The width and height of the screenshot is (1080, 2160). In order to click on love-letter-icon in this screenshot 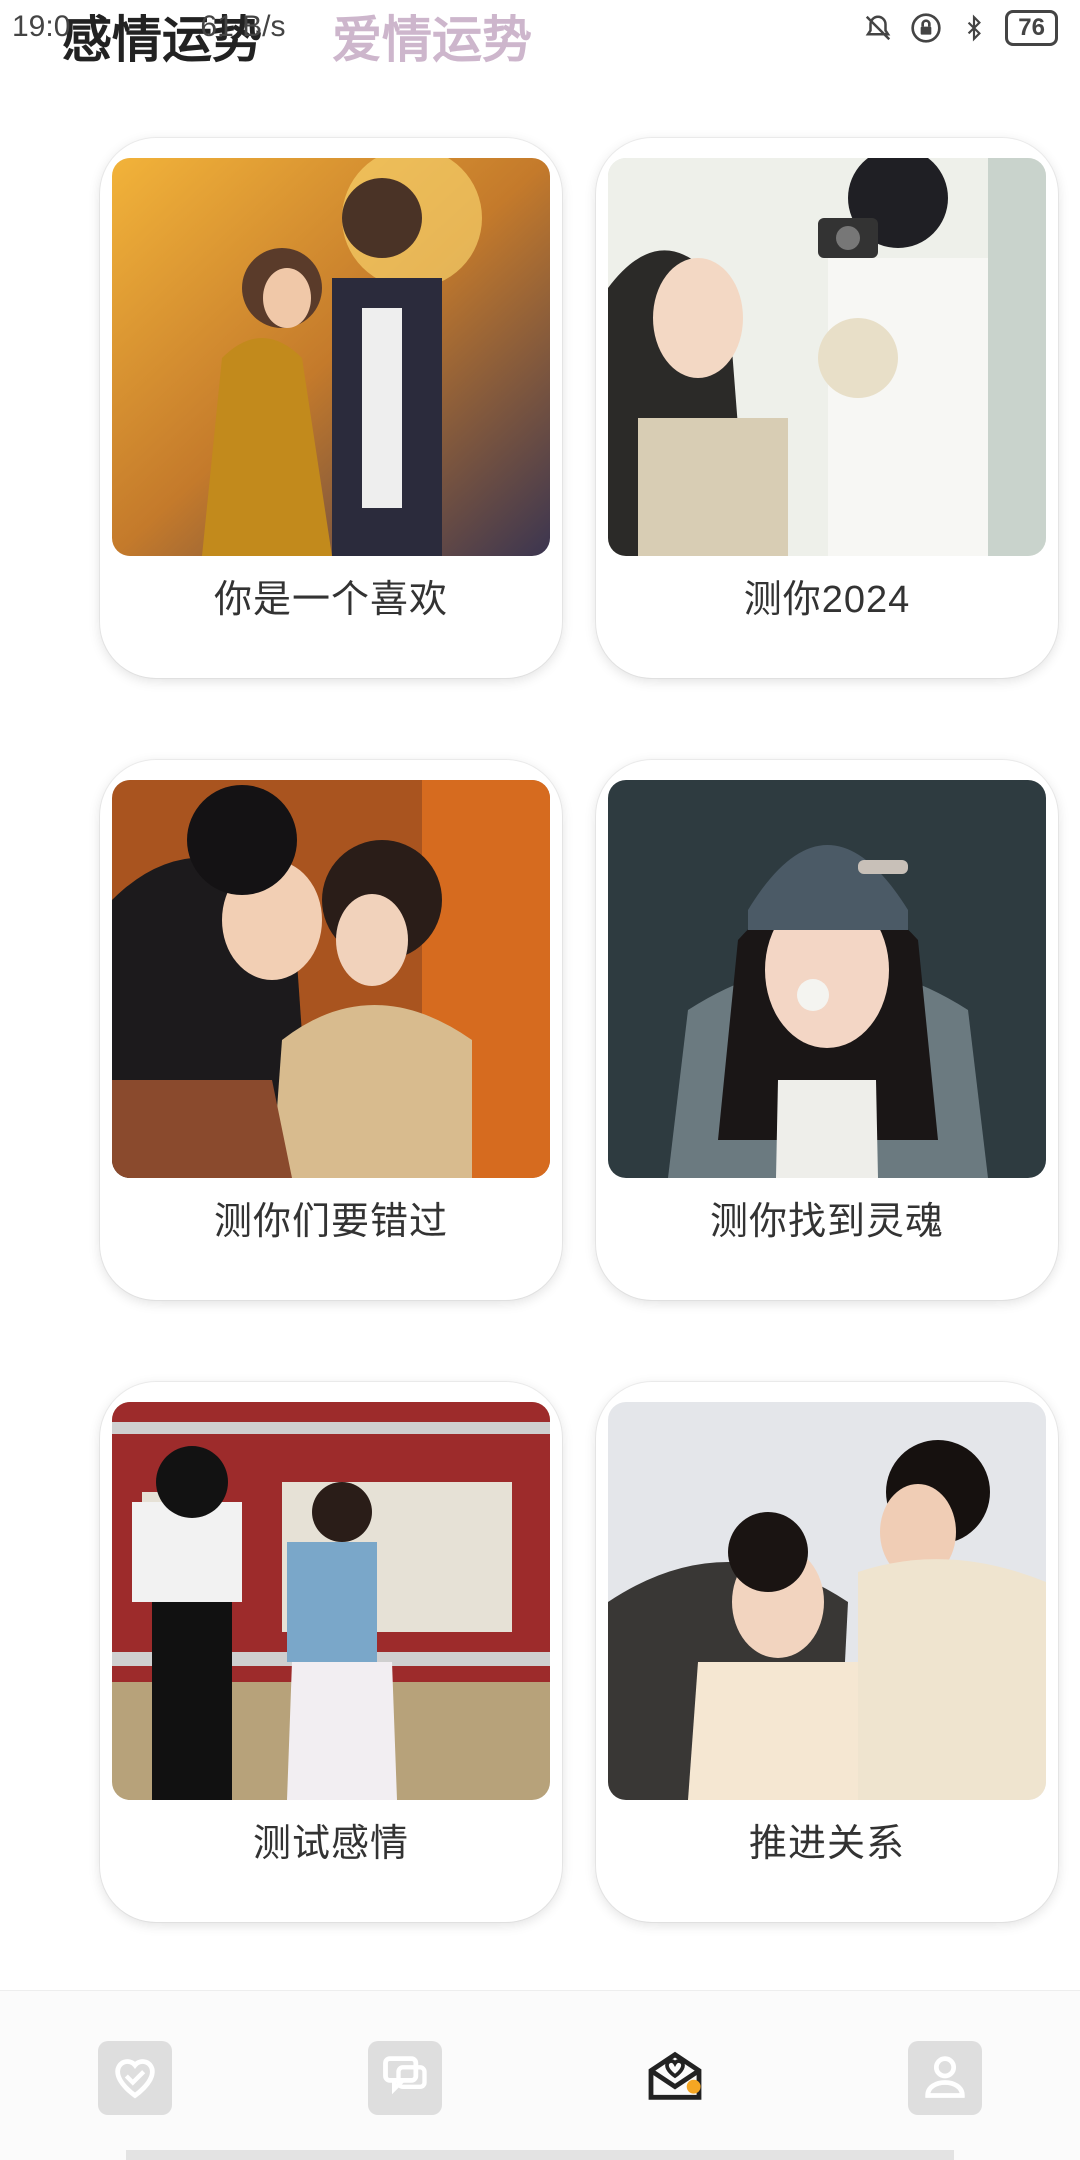, I will do `click(675, 2078)`.